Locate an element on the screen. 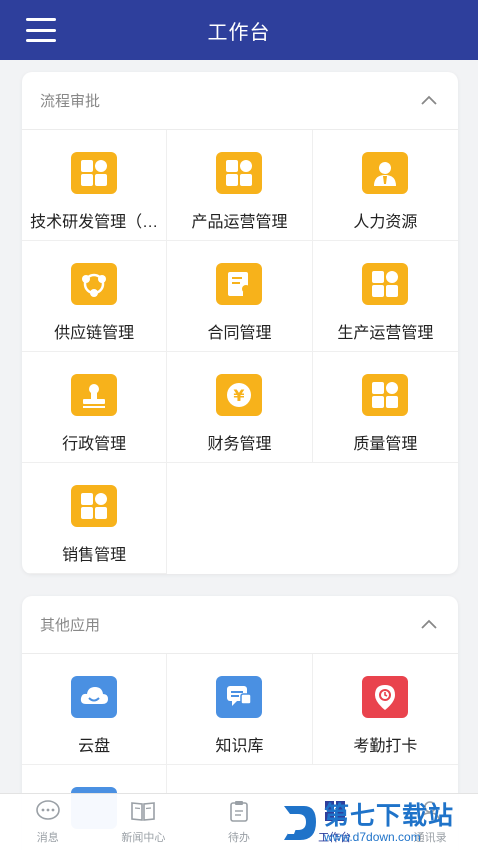 This screenshot has width=478, height=850. yen-icon: ¥ is located at coordinates (239, 395).